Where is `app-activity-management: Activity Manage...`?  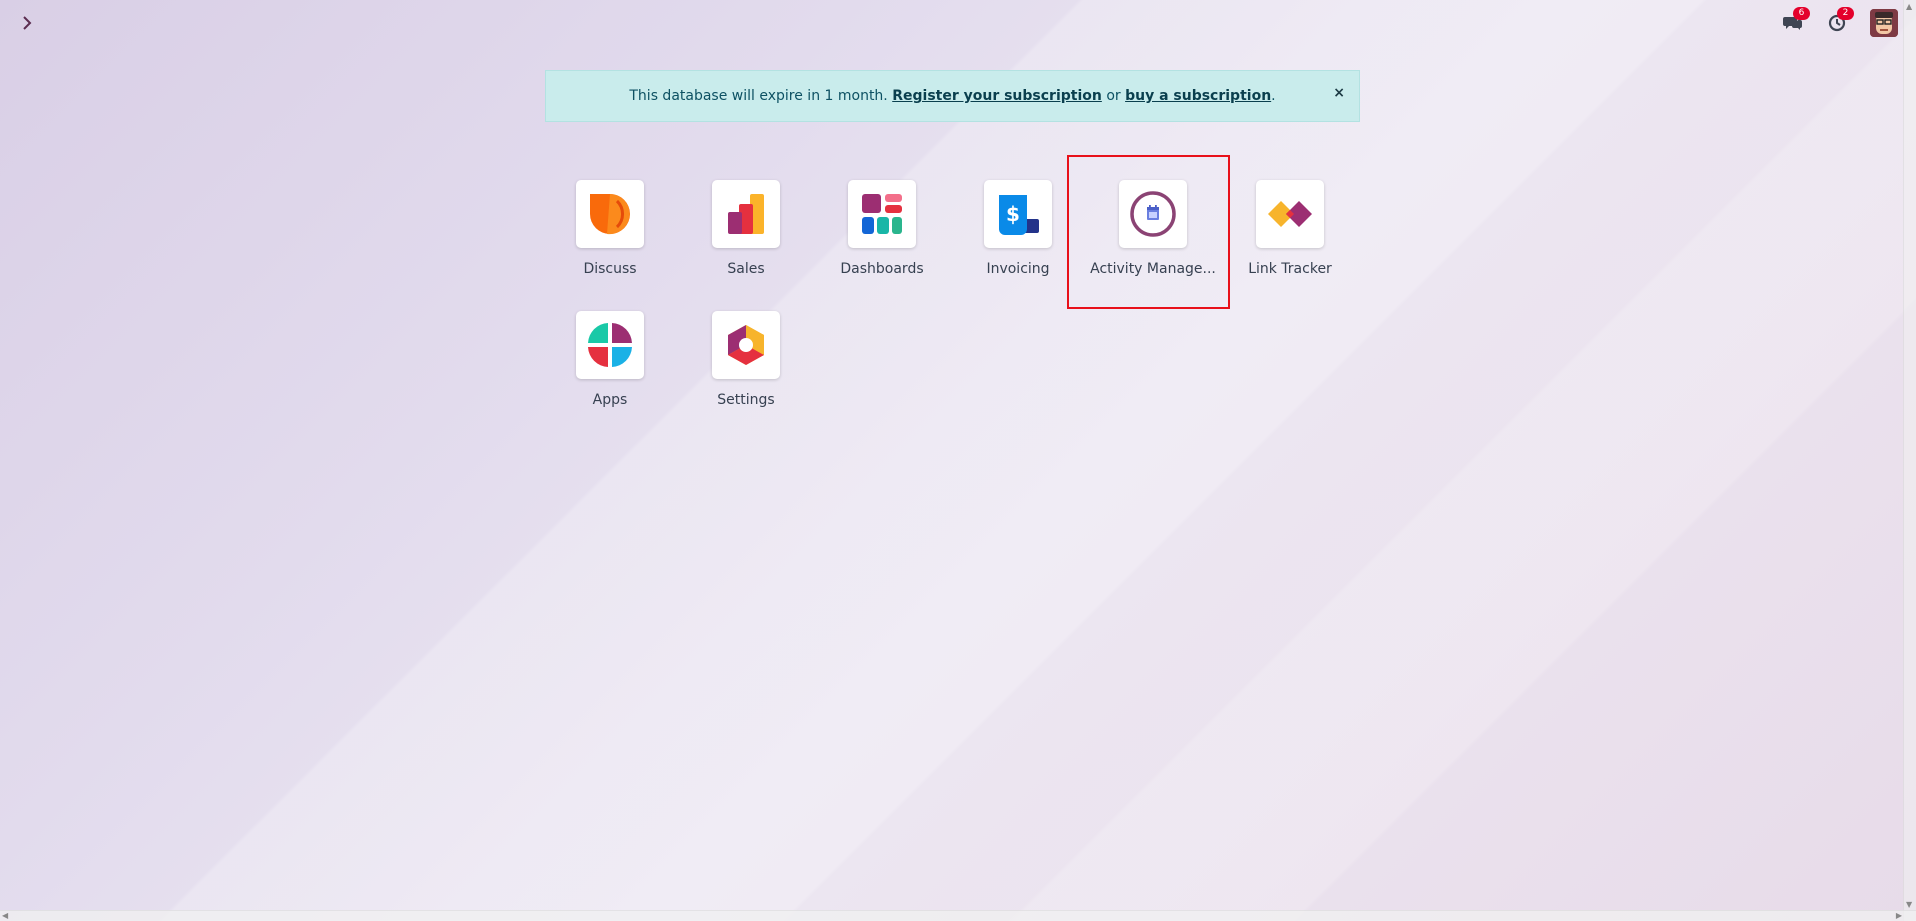 app-activity-management: Activity Manage... is located at coordinates (1153, 228).